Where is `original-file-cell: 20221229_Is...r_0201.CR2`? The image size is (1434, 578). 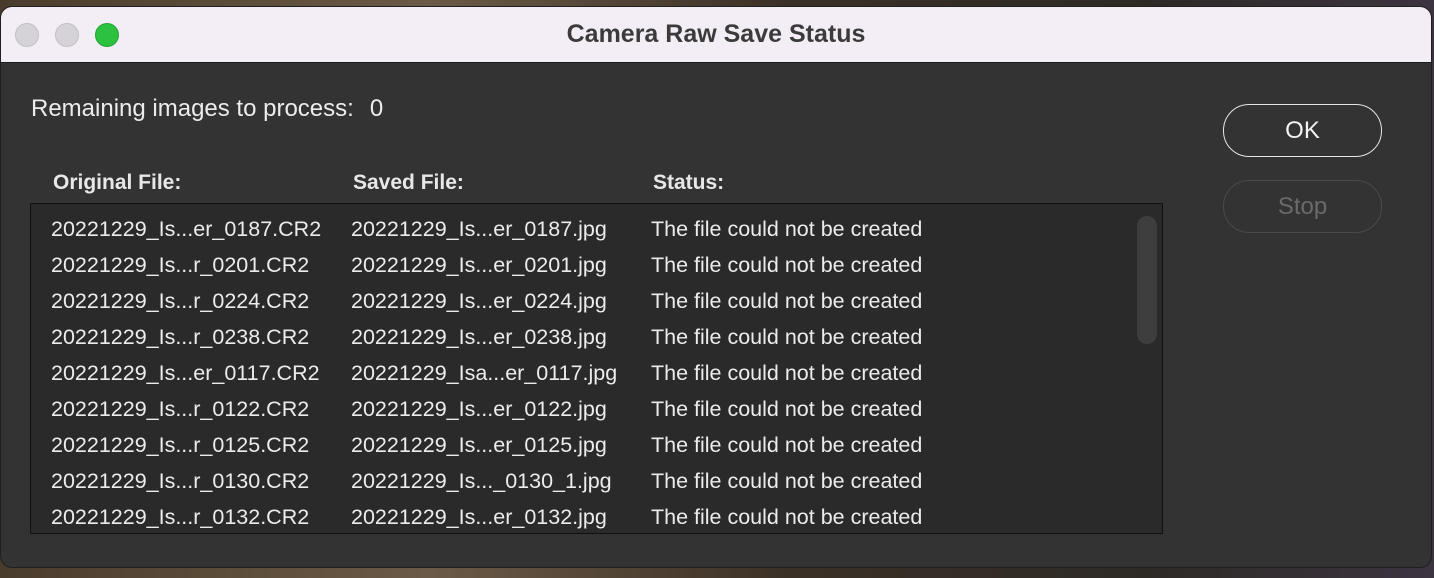
original-file-cell: 20221229_Is...r_0201.CR2 is located at coordinates (180, 265).